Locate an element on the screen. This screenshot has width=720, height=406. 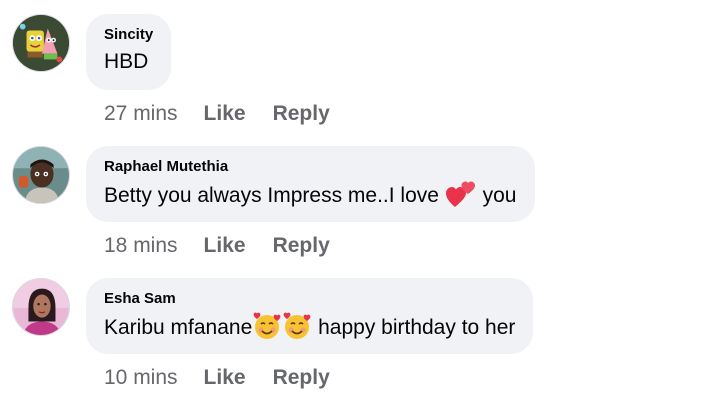
comment-actions: 10 mins Like Reply is located at coordinates (217, 378).